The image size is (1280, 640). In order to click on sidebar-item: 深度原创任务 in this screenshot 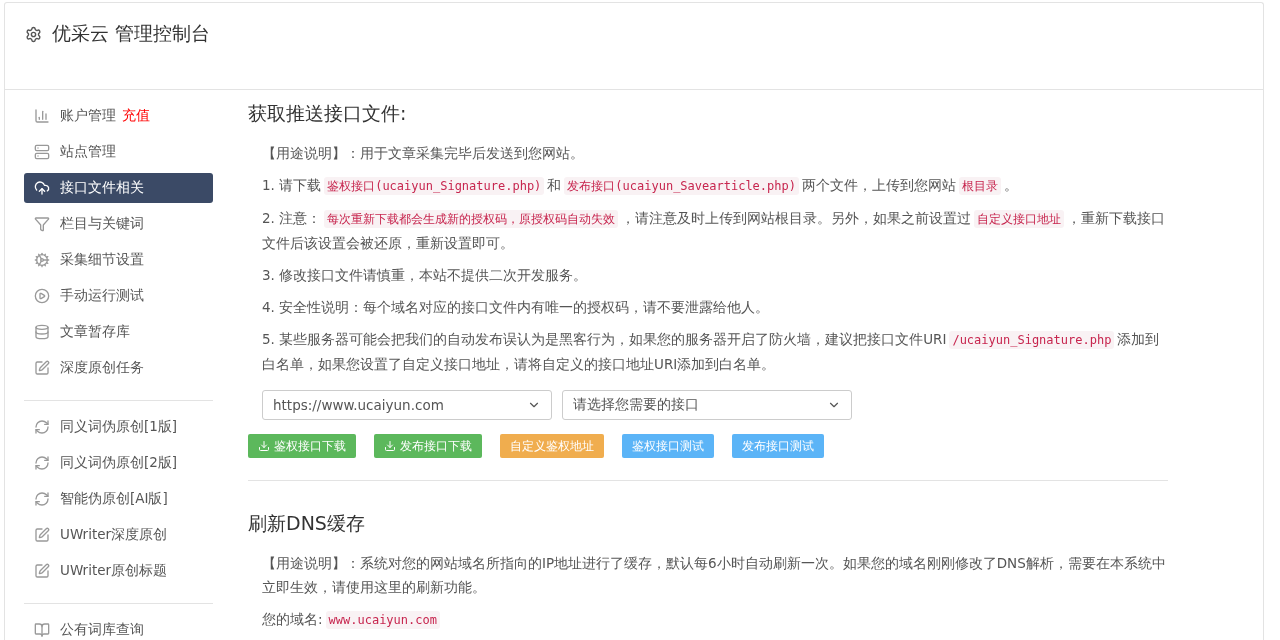, I will do `click(118, 368)`.